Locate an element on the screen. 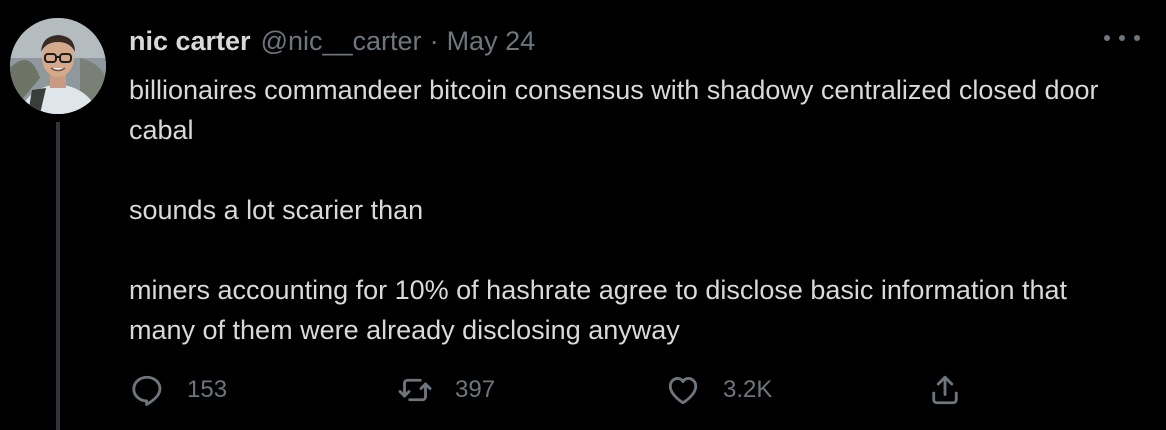 The width and height of the screenshot is (1166, 430). more-options-icon is located at coordinates (1122, 38).